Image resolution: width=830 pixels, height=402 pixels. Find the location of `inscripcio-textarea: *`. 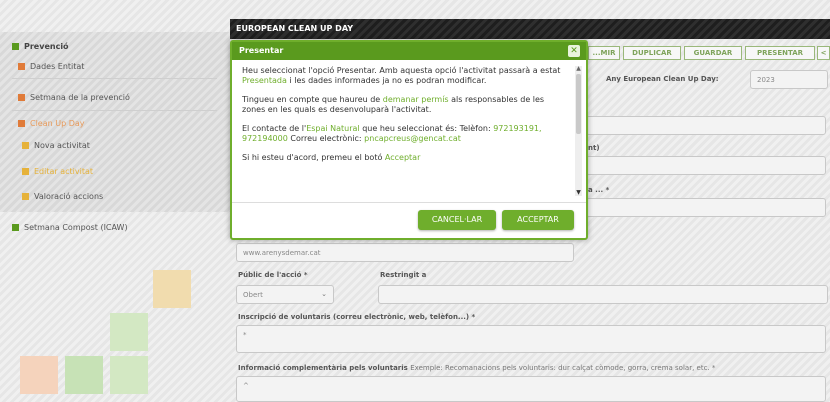

inscripcio-textarea: * is located at coordinates (531, 339).